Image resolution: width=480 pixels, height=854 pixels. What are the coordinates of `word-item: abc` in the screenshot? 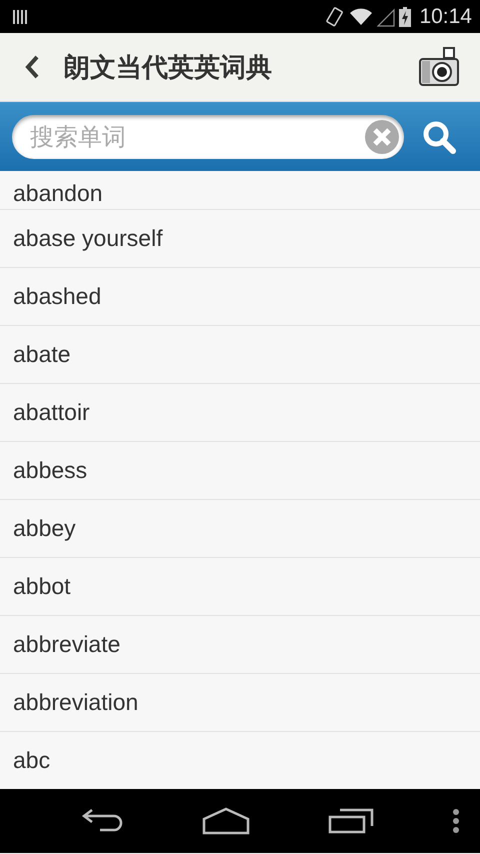 It's located at (31, 760).